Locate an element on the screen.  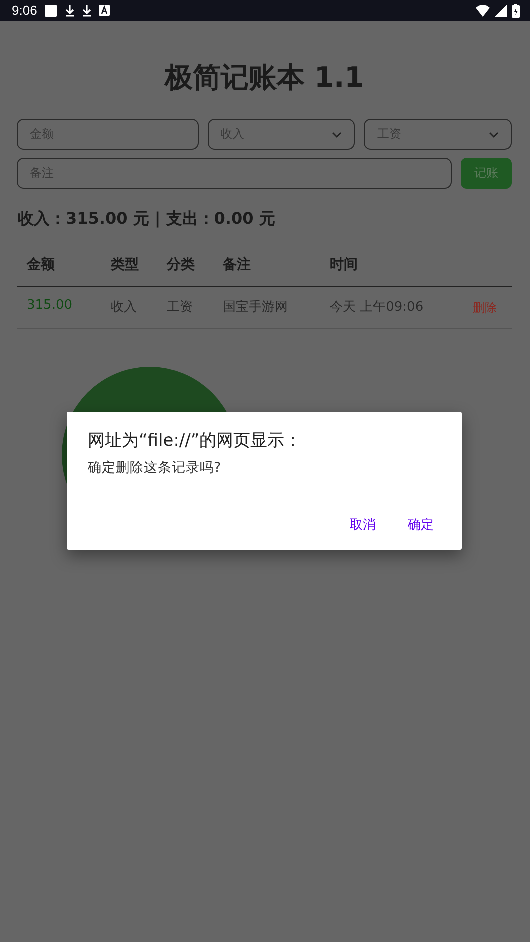
wifi-icon is located at coordinates (483, 10).